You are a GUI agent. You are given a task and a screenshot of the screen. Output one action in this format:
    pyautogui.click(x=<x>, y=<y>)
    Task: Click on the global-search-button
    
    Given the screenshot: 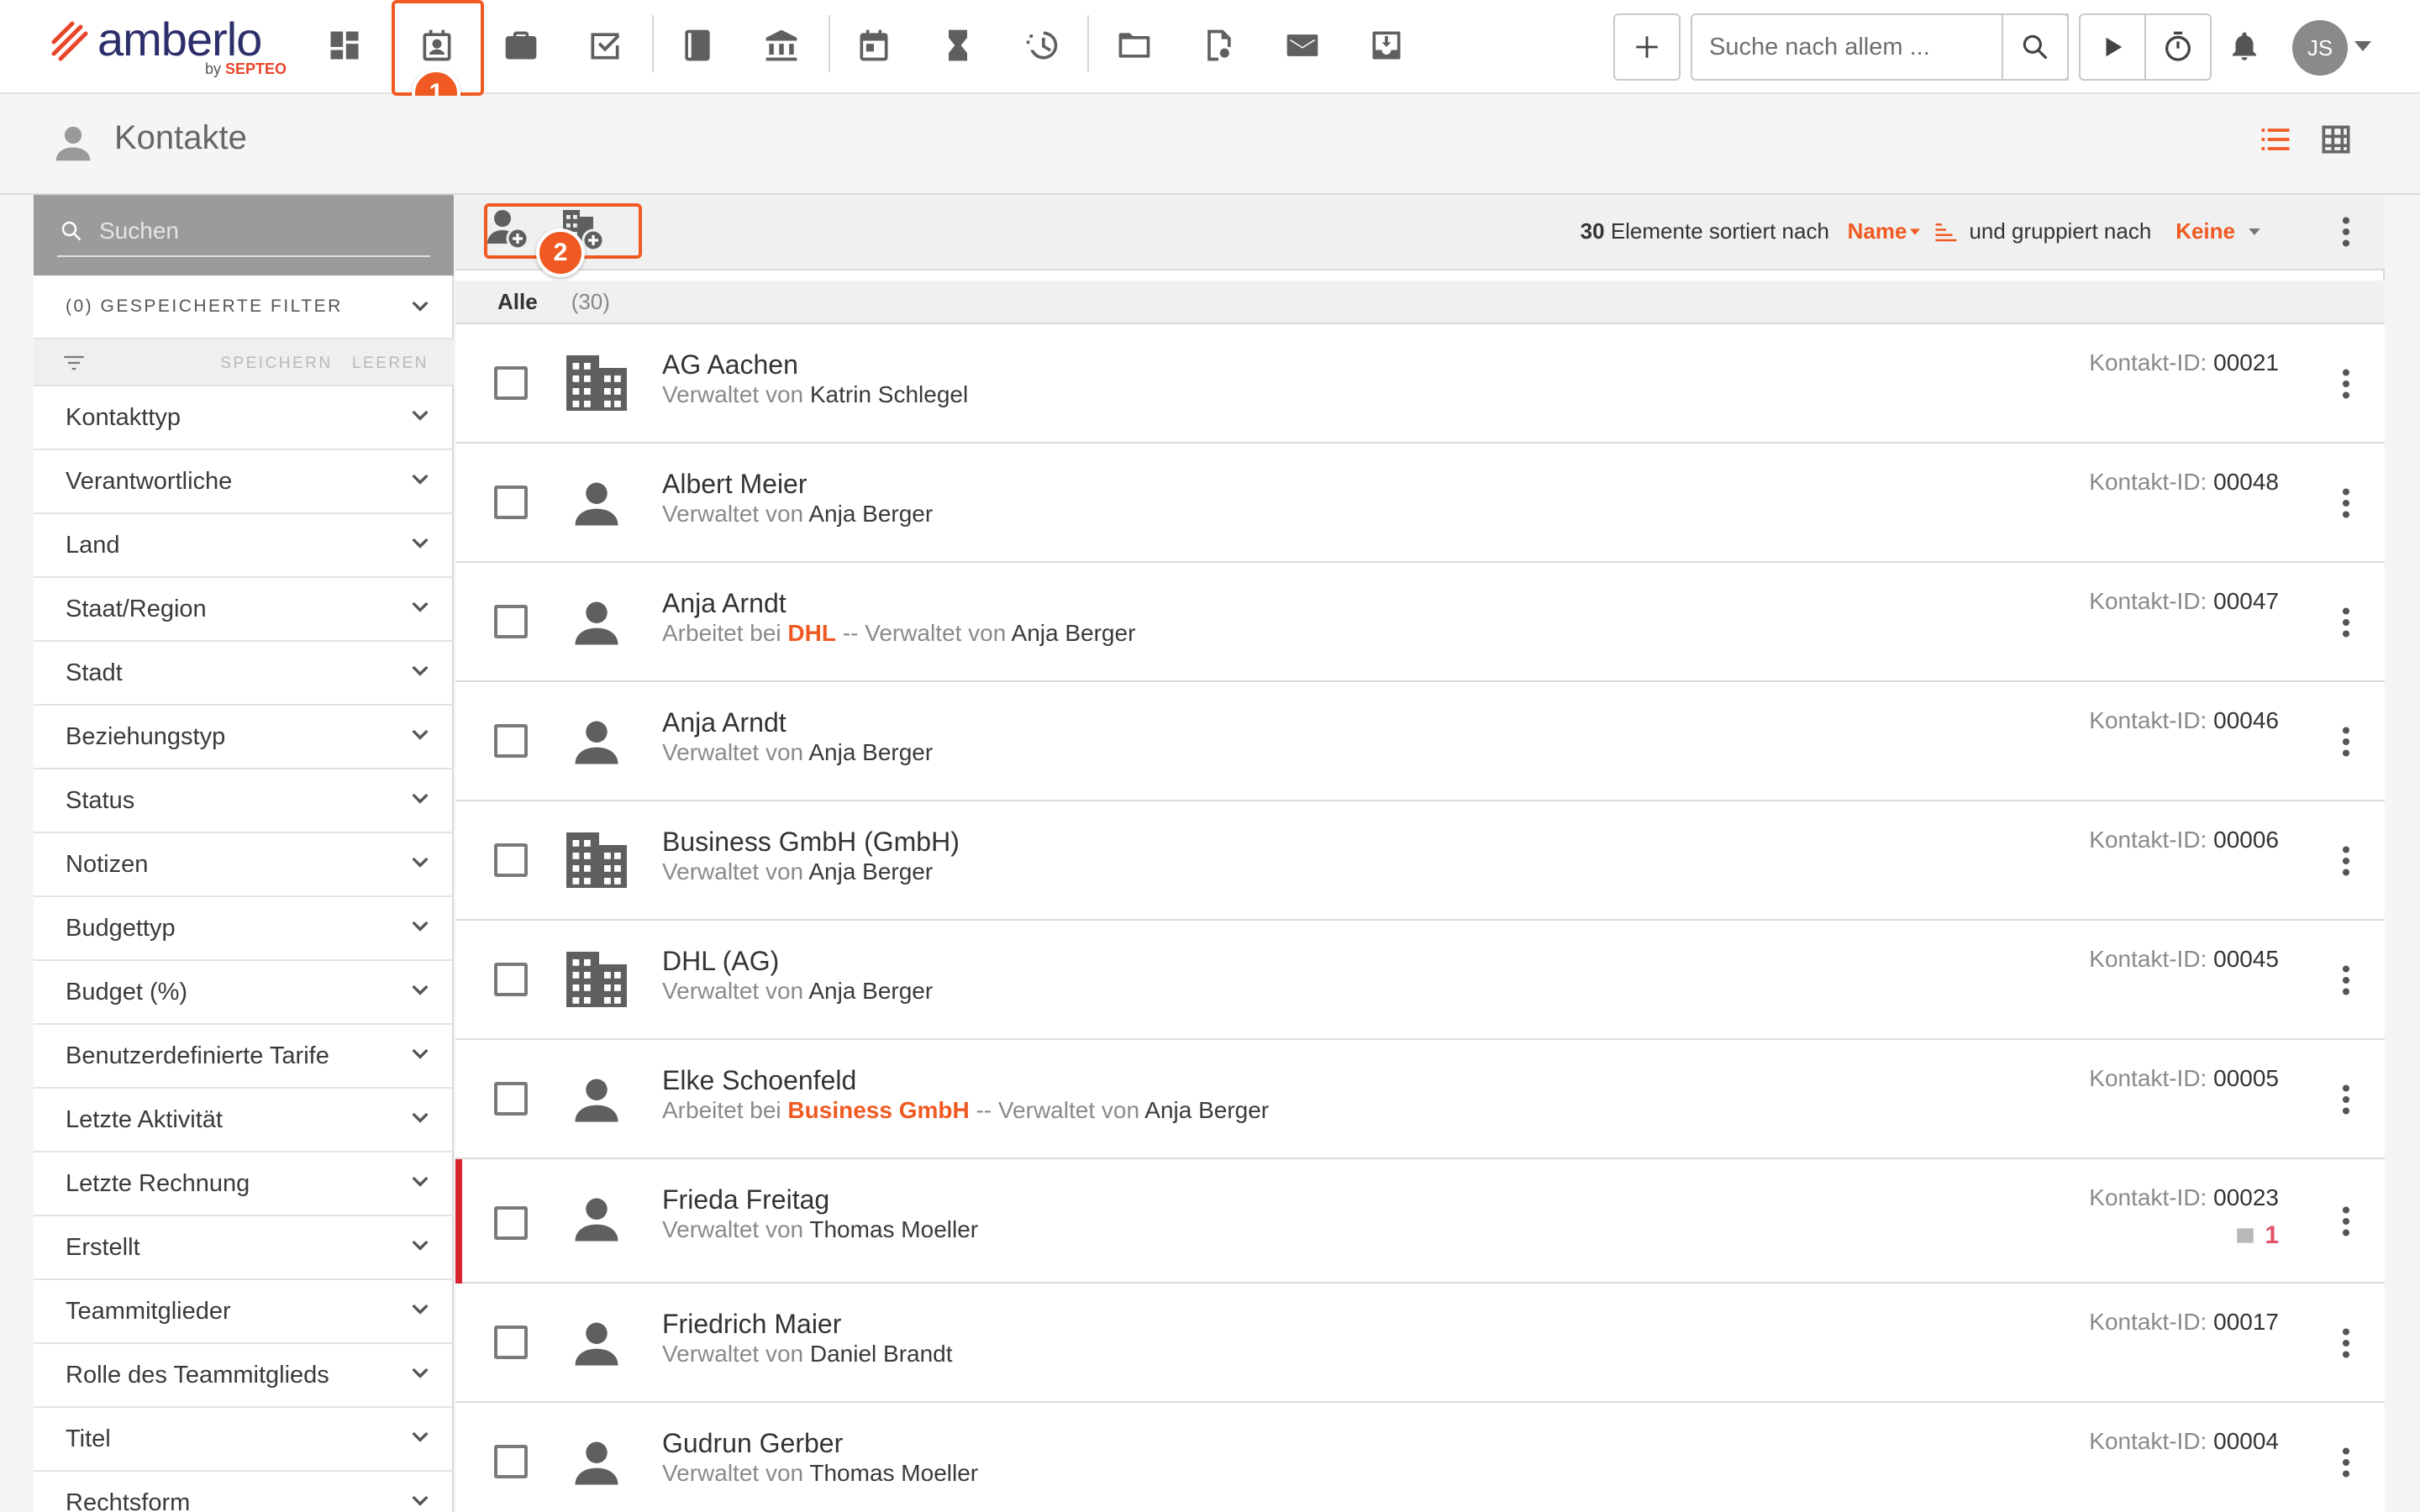 What is the action you would take?
    pyautogui.click(x=2036, y=47)
    